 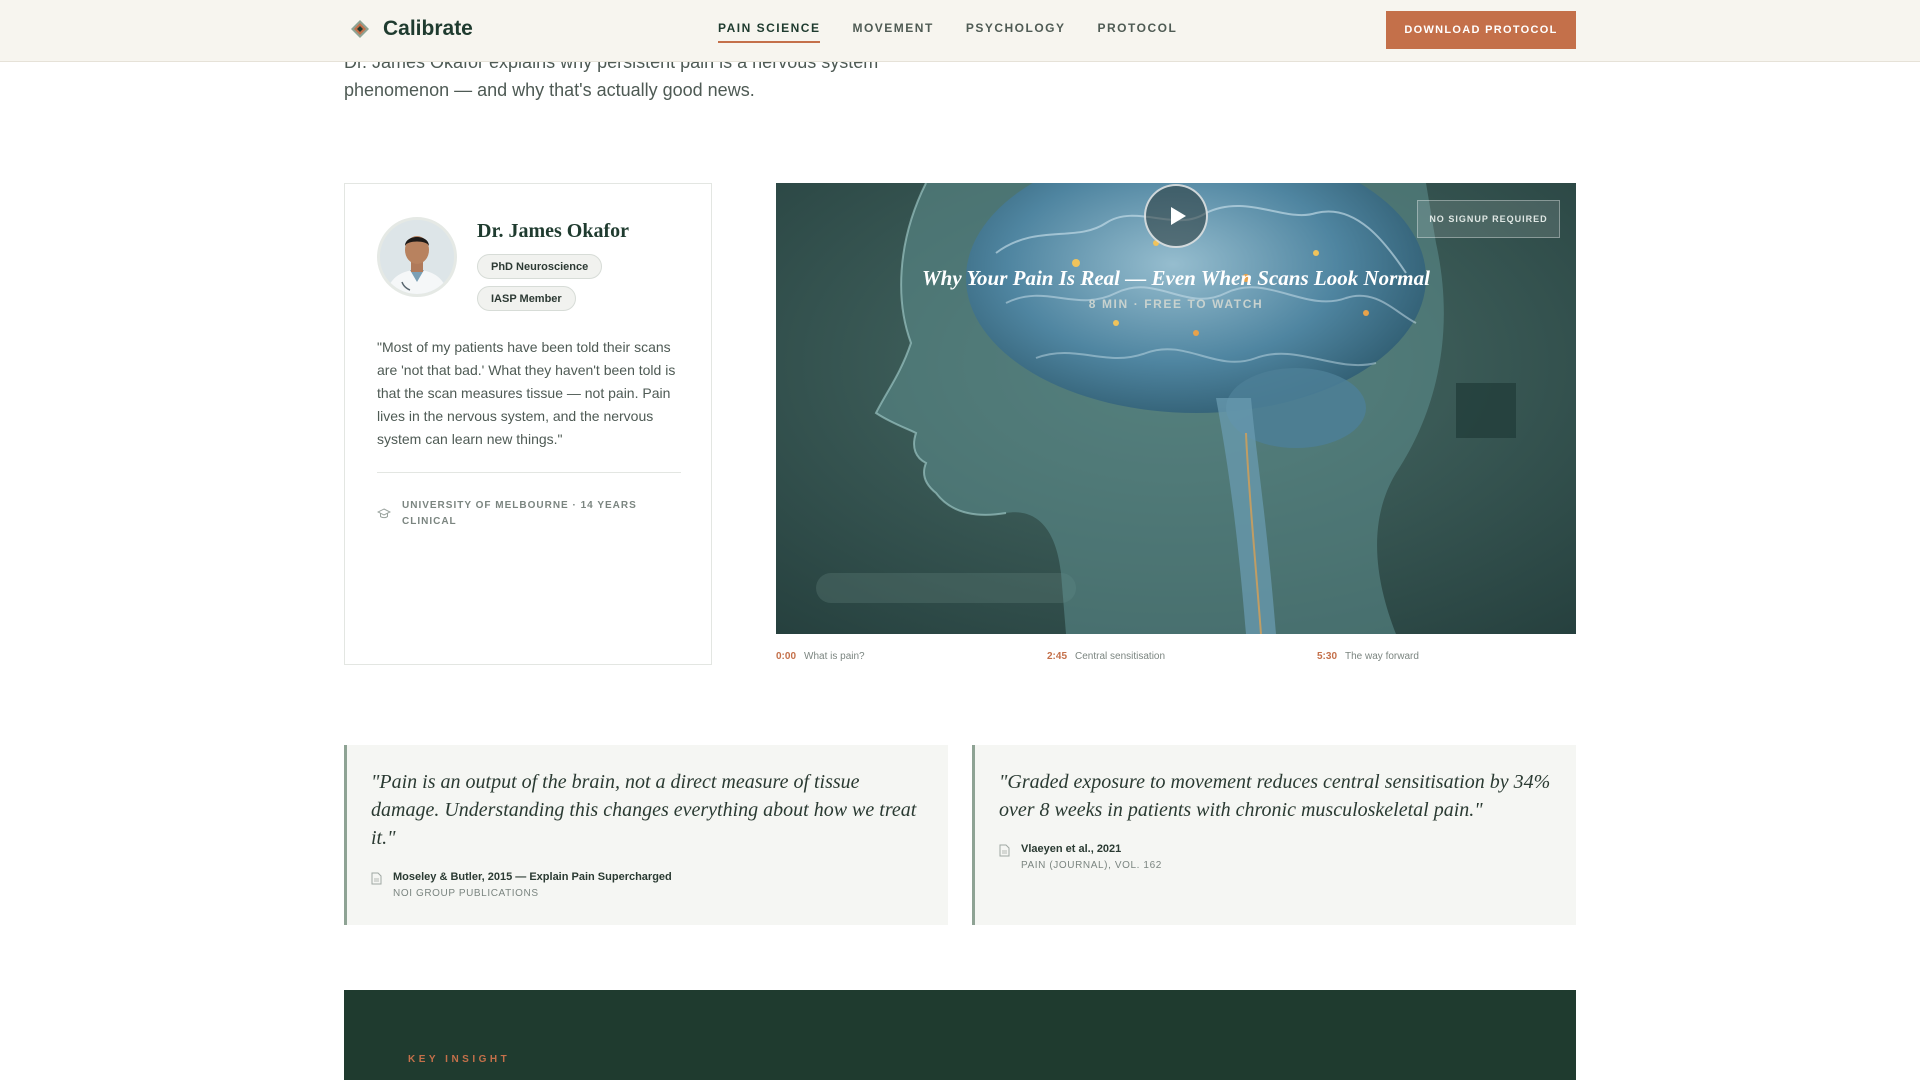 I want to click on chapter-time: 0:00, so click(x=786, y=656).